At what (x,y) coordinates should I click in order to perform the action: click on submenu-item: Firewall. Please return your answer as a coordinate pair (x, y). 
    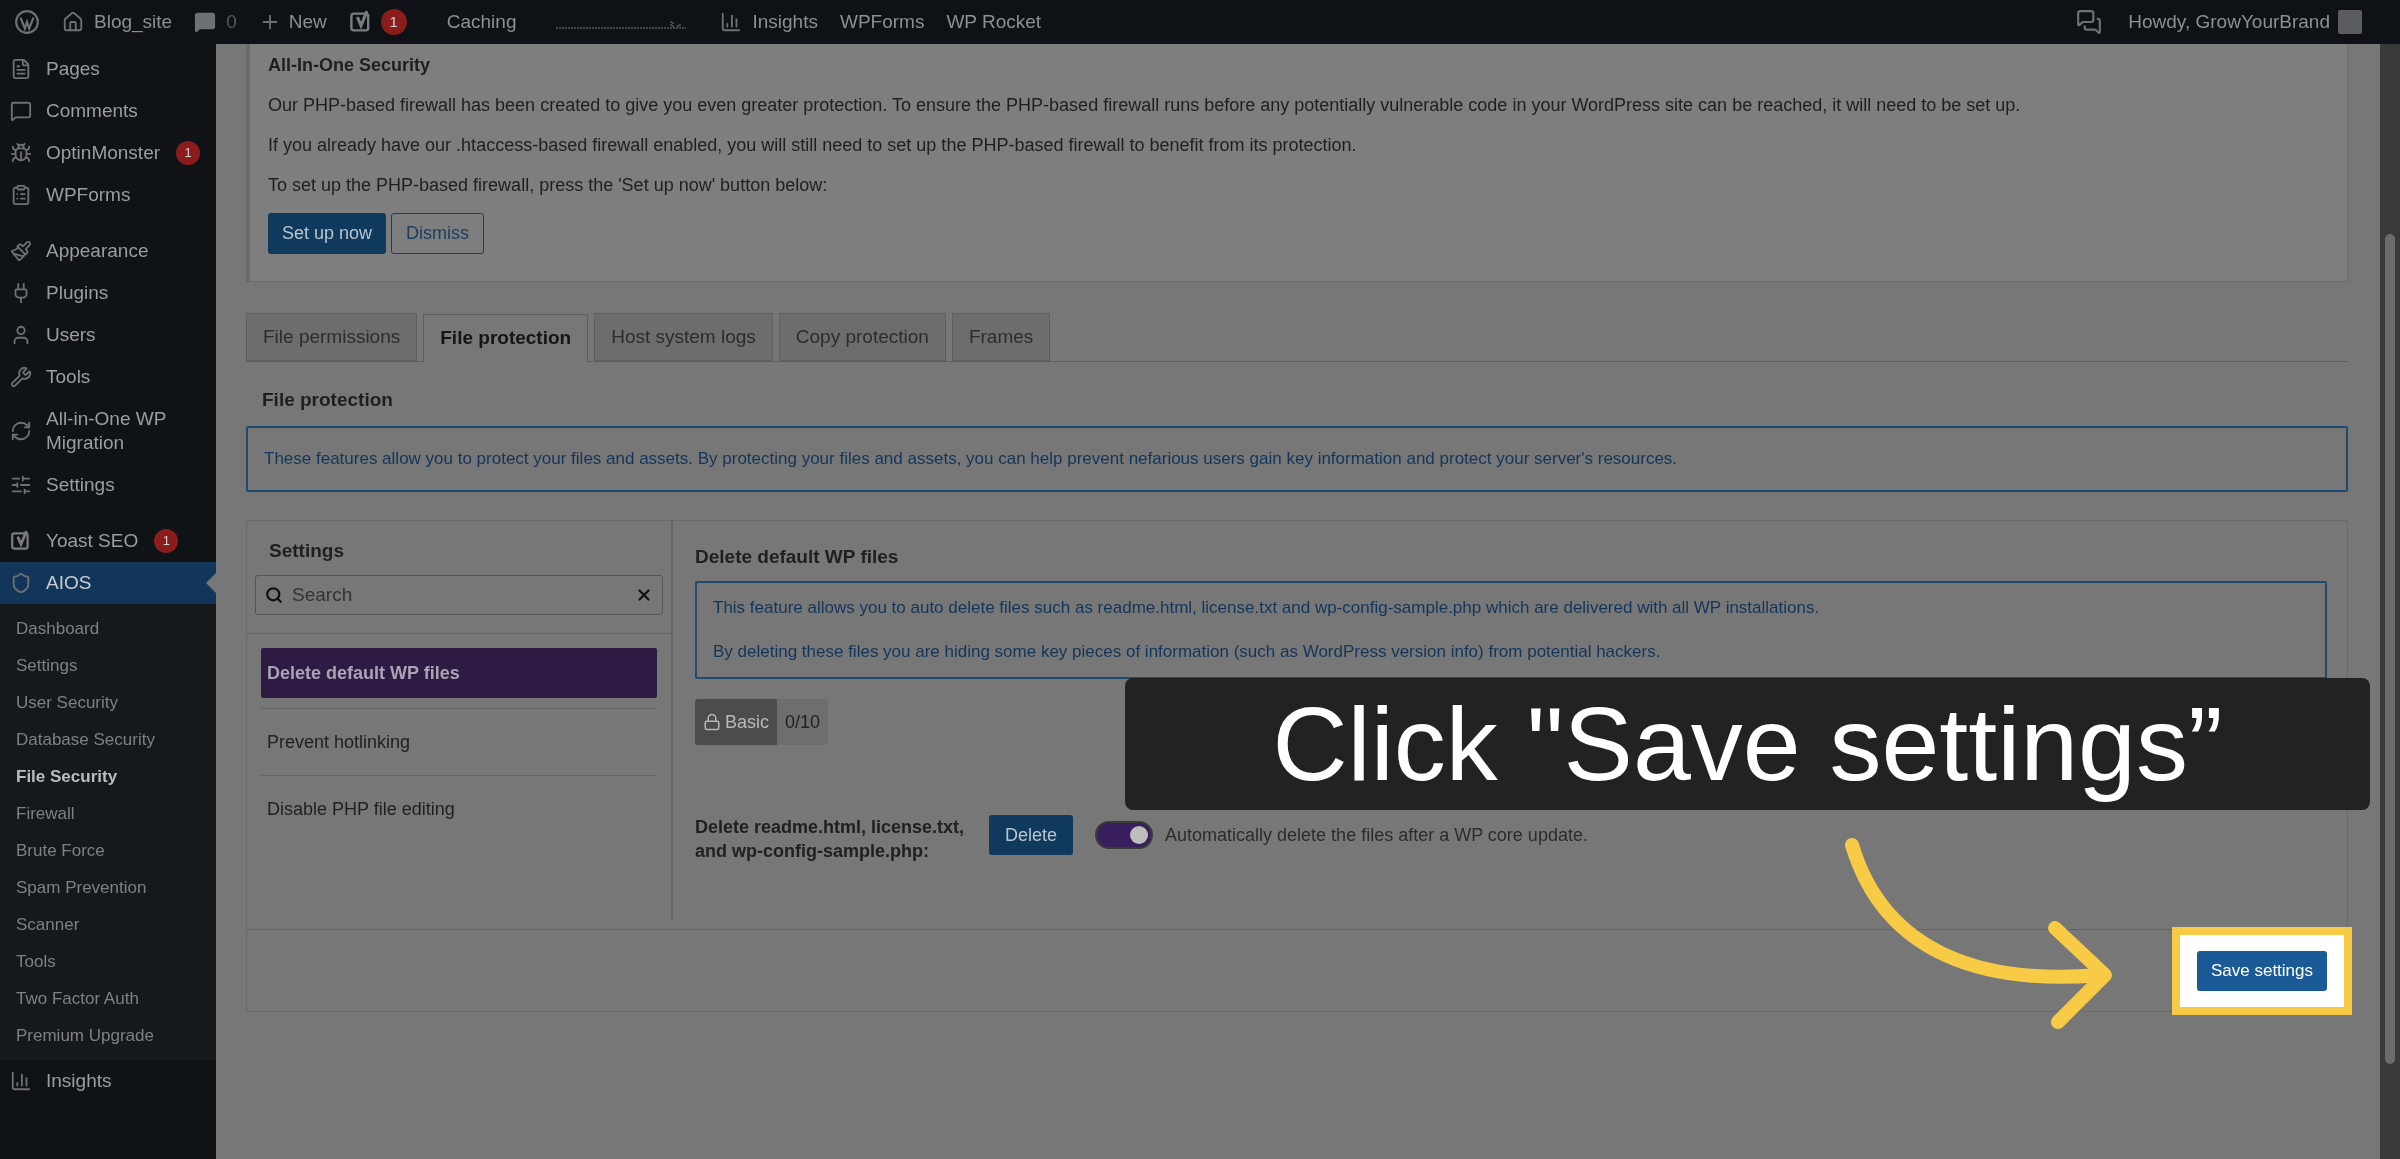
    Looking at the image, I should click on (108, 813).